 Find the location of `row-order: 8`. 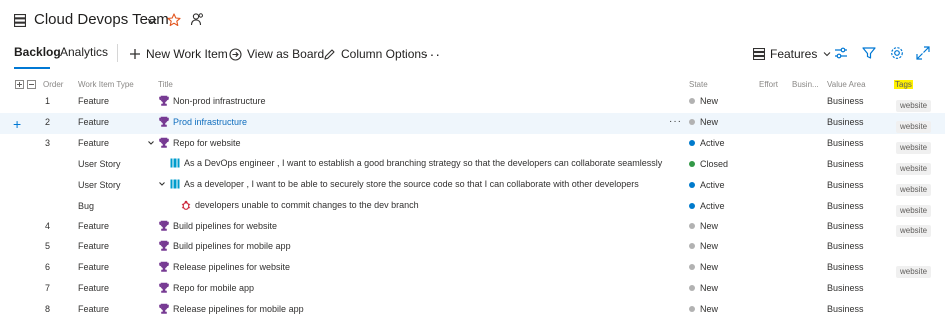

row-order: 8 is located at coordinates (47, 309).